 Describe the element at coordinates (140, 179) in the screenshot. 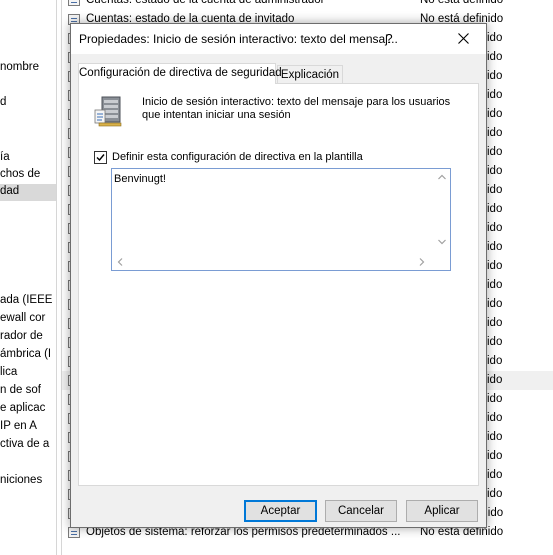

I see `message-text-value: Benvinugt!` at that location.